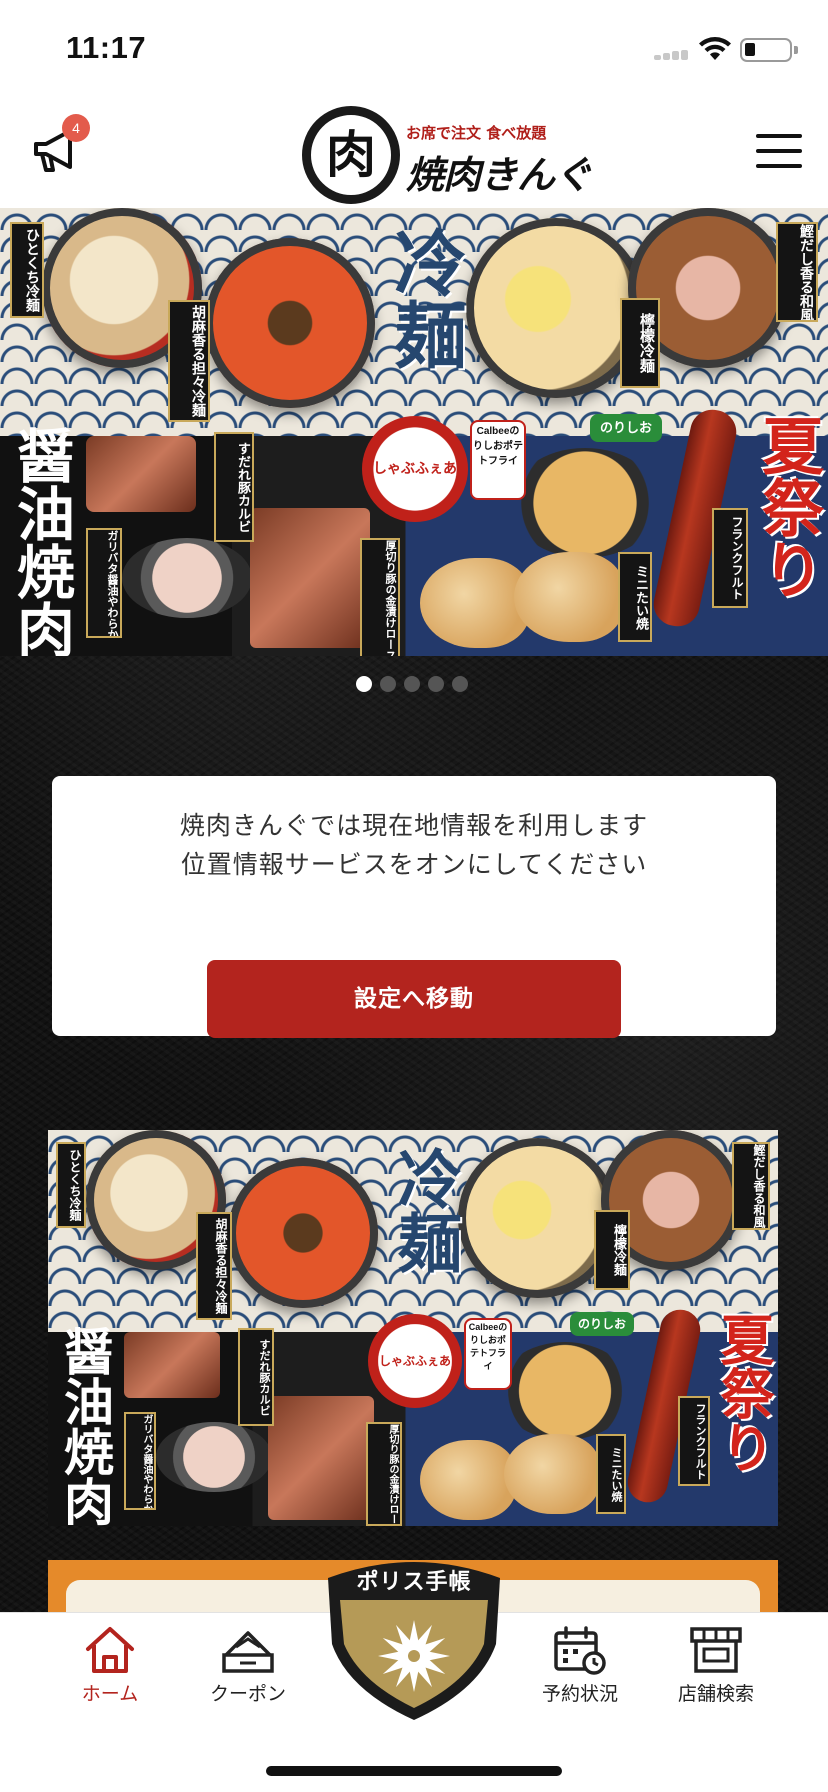 The width and height of the screenshot is (828, 1792). Describe the element at coordinates (414, 845) in the screenshot. I see `location-message: 焼肉きんぐでは現在地情報を利用します 位置情報サービスをオンにしてください` at that location.